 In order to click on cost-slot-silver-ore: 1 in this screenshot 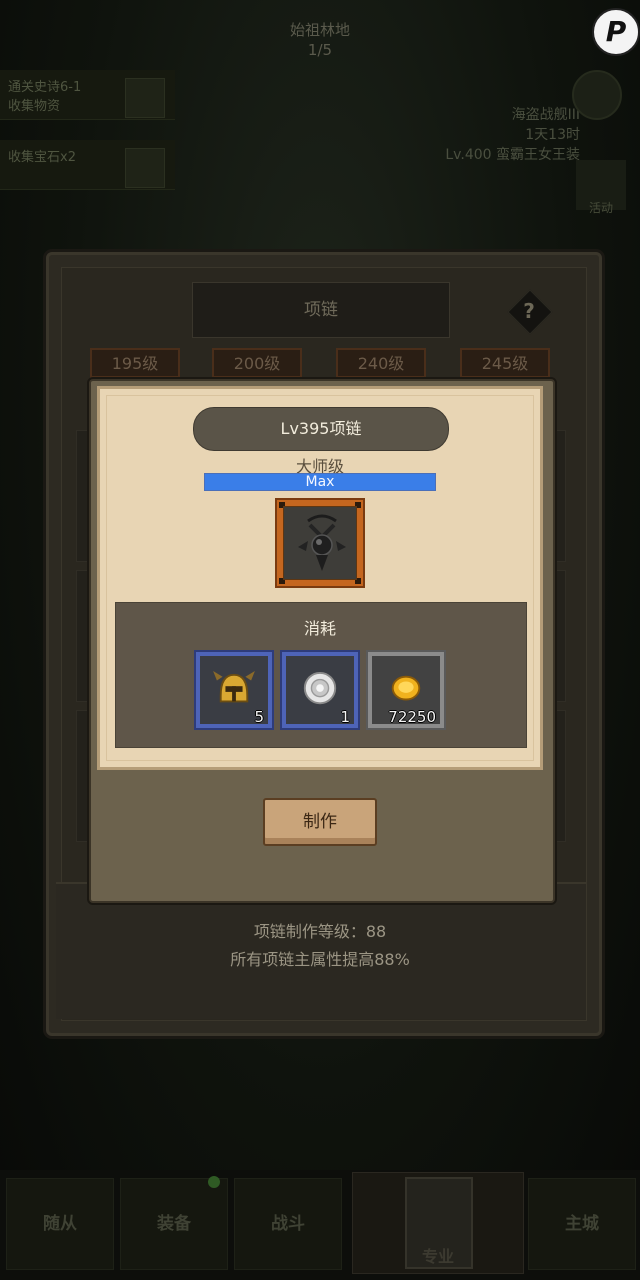, I will do `click(320, 690)`.